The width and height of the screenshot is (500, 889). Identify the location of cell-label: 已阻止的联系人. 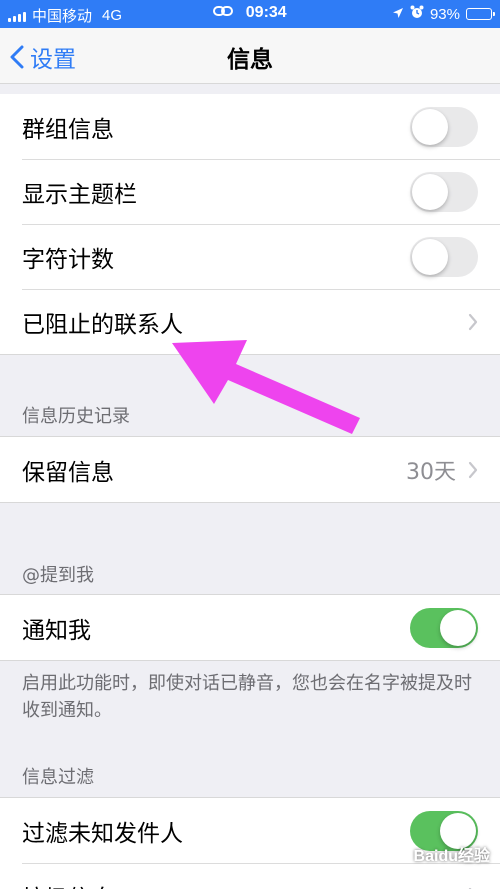
(102, 324).